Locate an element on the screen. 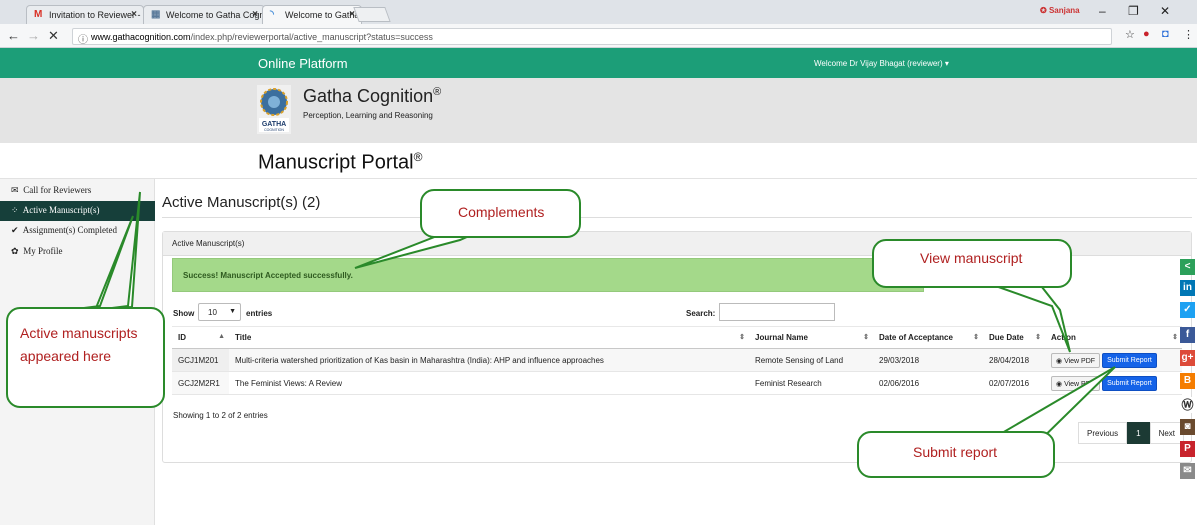  column-label: Action is located at coordinates (1063, 337).